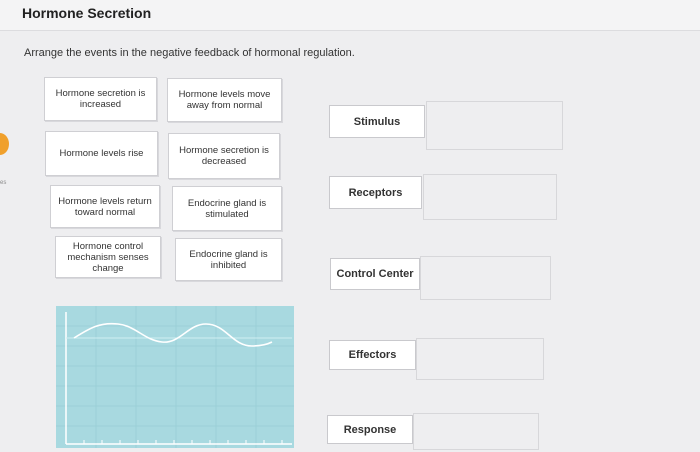 The width and height of the screenshot is (700, 452). Describe the element at coordinates (173, 334) in the screenshot. I see `graph-wave-line` at that location.